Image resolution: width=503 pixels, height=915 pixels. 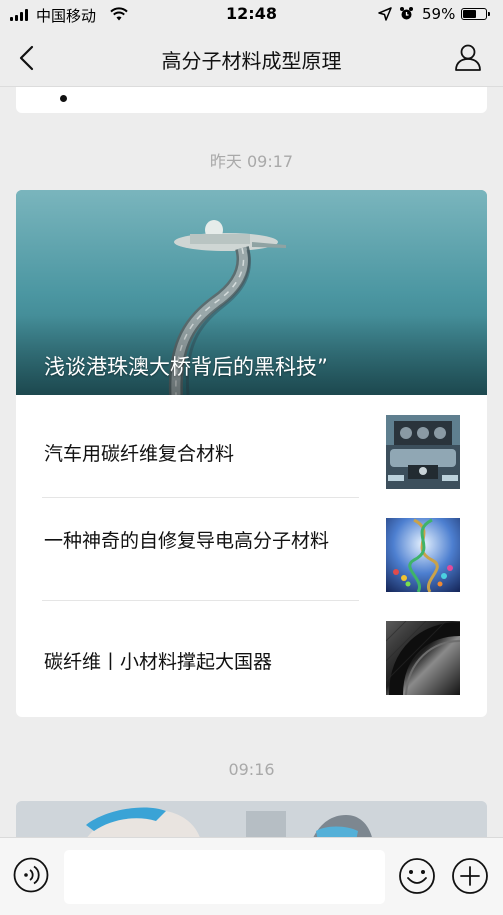 I want to click on message-text-input, so click(x=224, y=877).